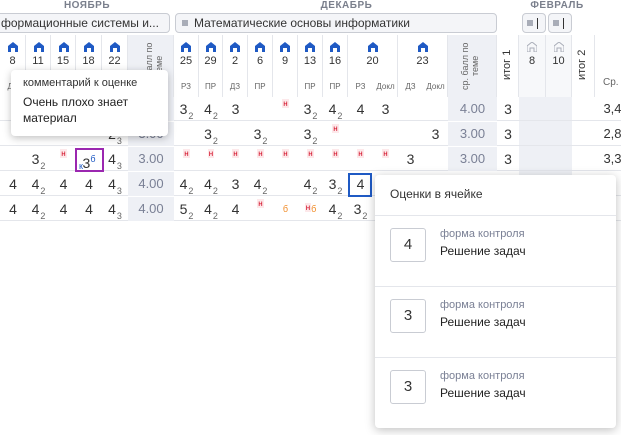 Image resolution: width=621 pixels, height=435 pixels. Describe the element at coordinates (385, 86) in the screenshot. I see `lesson-type: Докл` at that location.